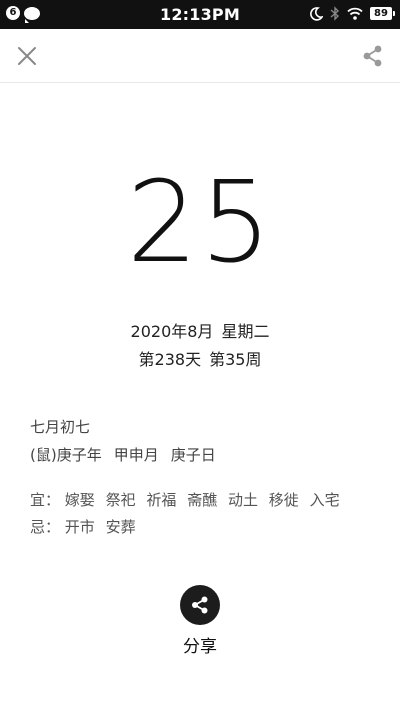 The width and height of the screenshot is (400, 711). What do you see at coordinates (120, 527) in the screenshot?
I see `ji-item: 安葬` at bounding box center [120, 527].